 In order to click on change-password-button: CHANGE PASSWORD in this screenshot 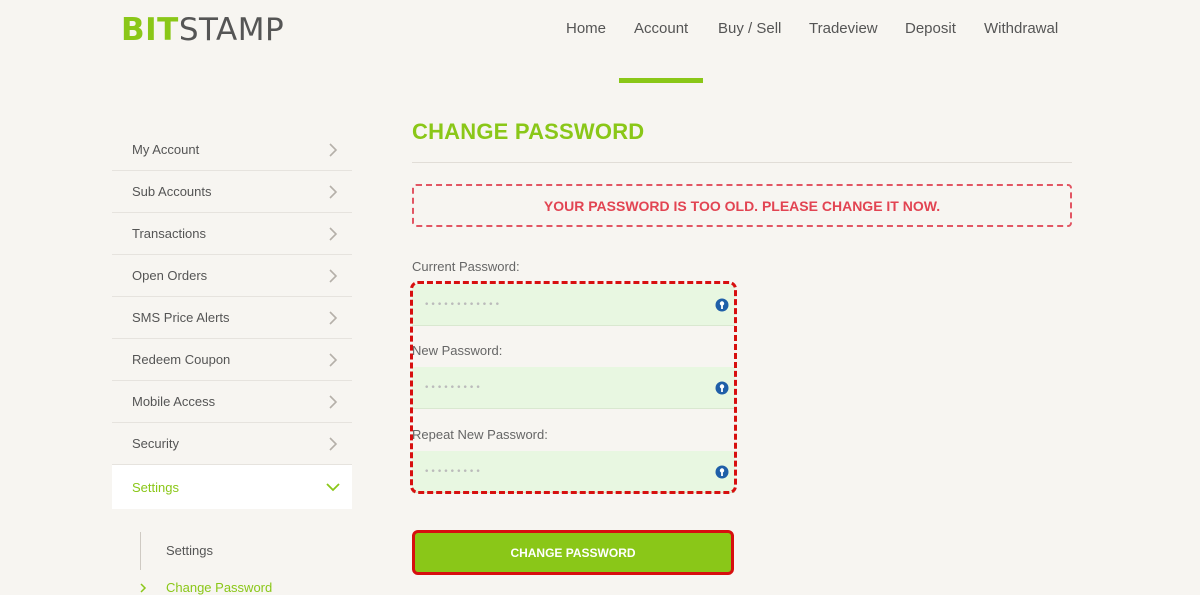, I will do `click(573, 552)`.